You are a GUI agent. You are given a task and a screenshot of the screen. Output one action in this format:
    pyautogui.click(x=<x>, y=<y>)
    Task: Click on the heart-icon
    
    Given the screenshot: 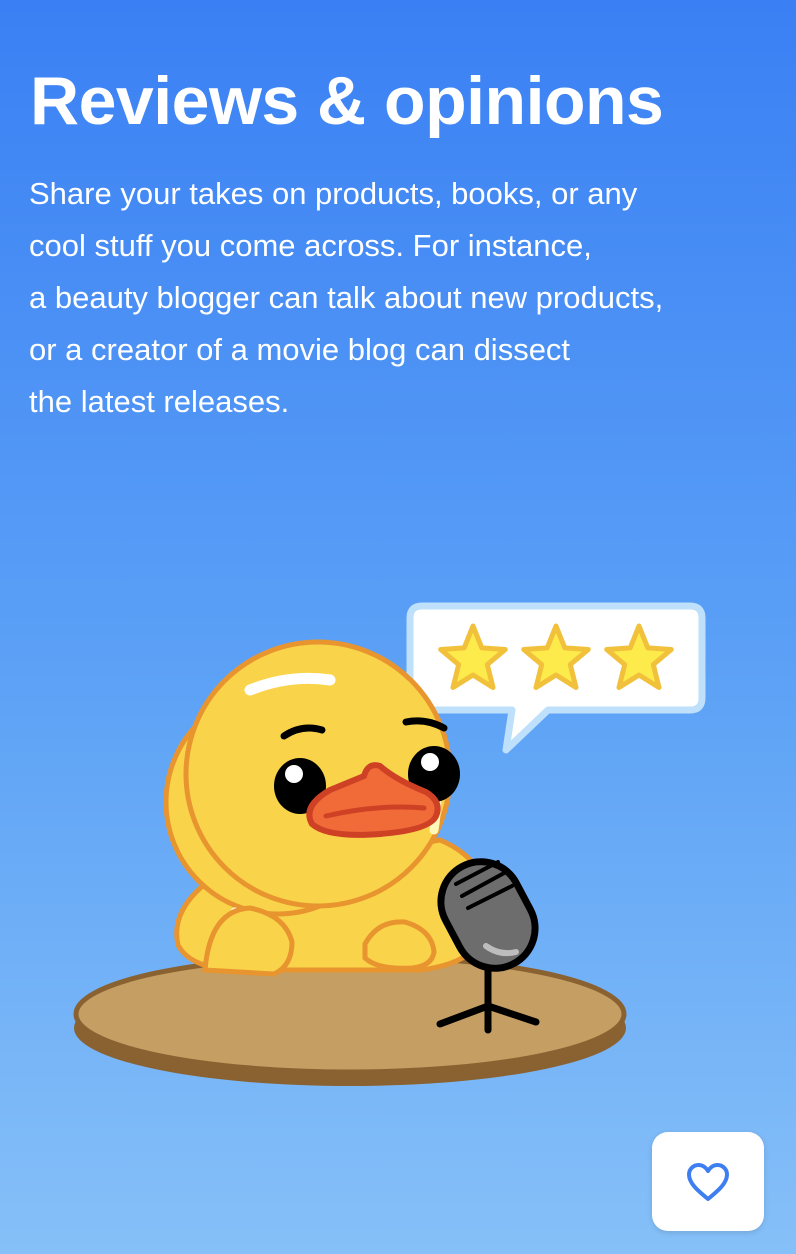 What is the action you would take?
    pyautogui.click(x=708, y=1181)
    